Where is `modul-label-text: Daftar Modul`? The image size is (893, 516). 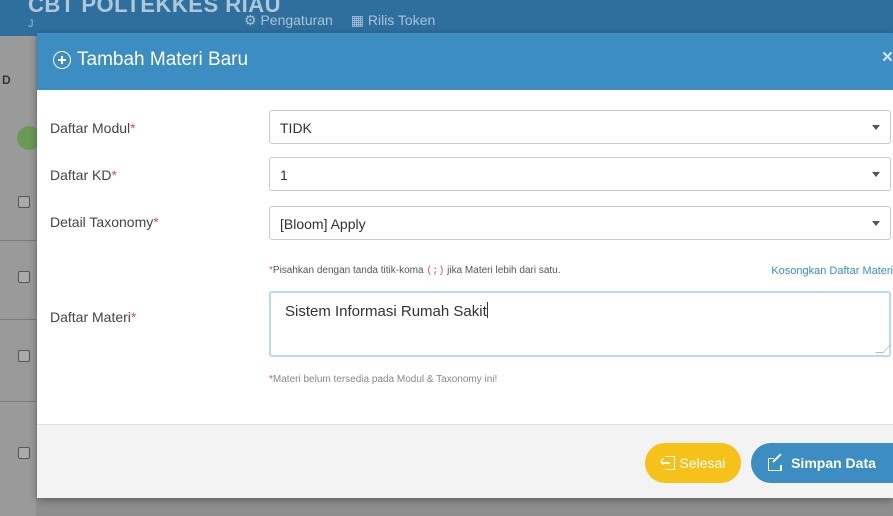 modul-label-text: Daftar Modul is located at coordinates (90, 128).